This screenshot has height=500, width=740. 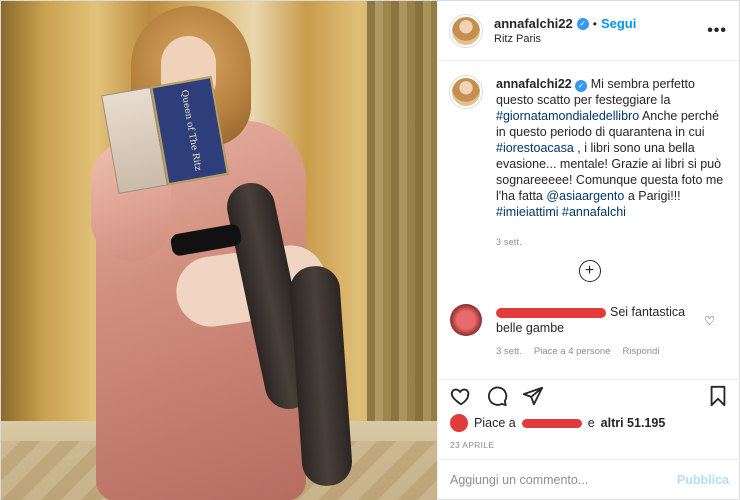 What do you see at coordinates (652, 196) in the screenshot?
I see `caption-text: a Parigi!!!` at bounding box center [652, 196].